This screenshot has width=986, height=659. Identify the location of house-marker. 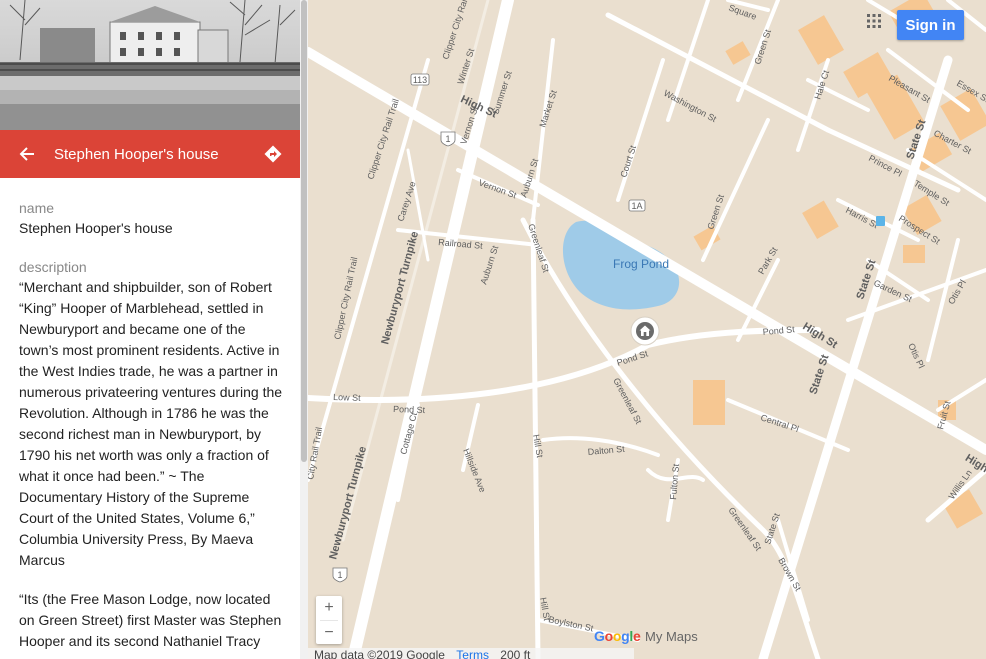
(645, 331).